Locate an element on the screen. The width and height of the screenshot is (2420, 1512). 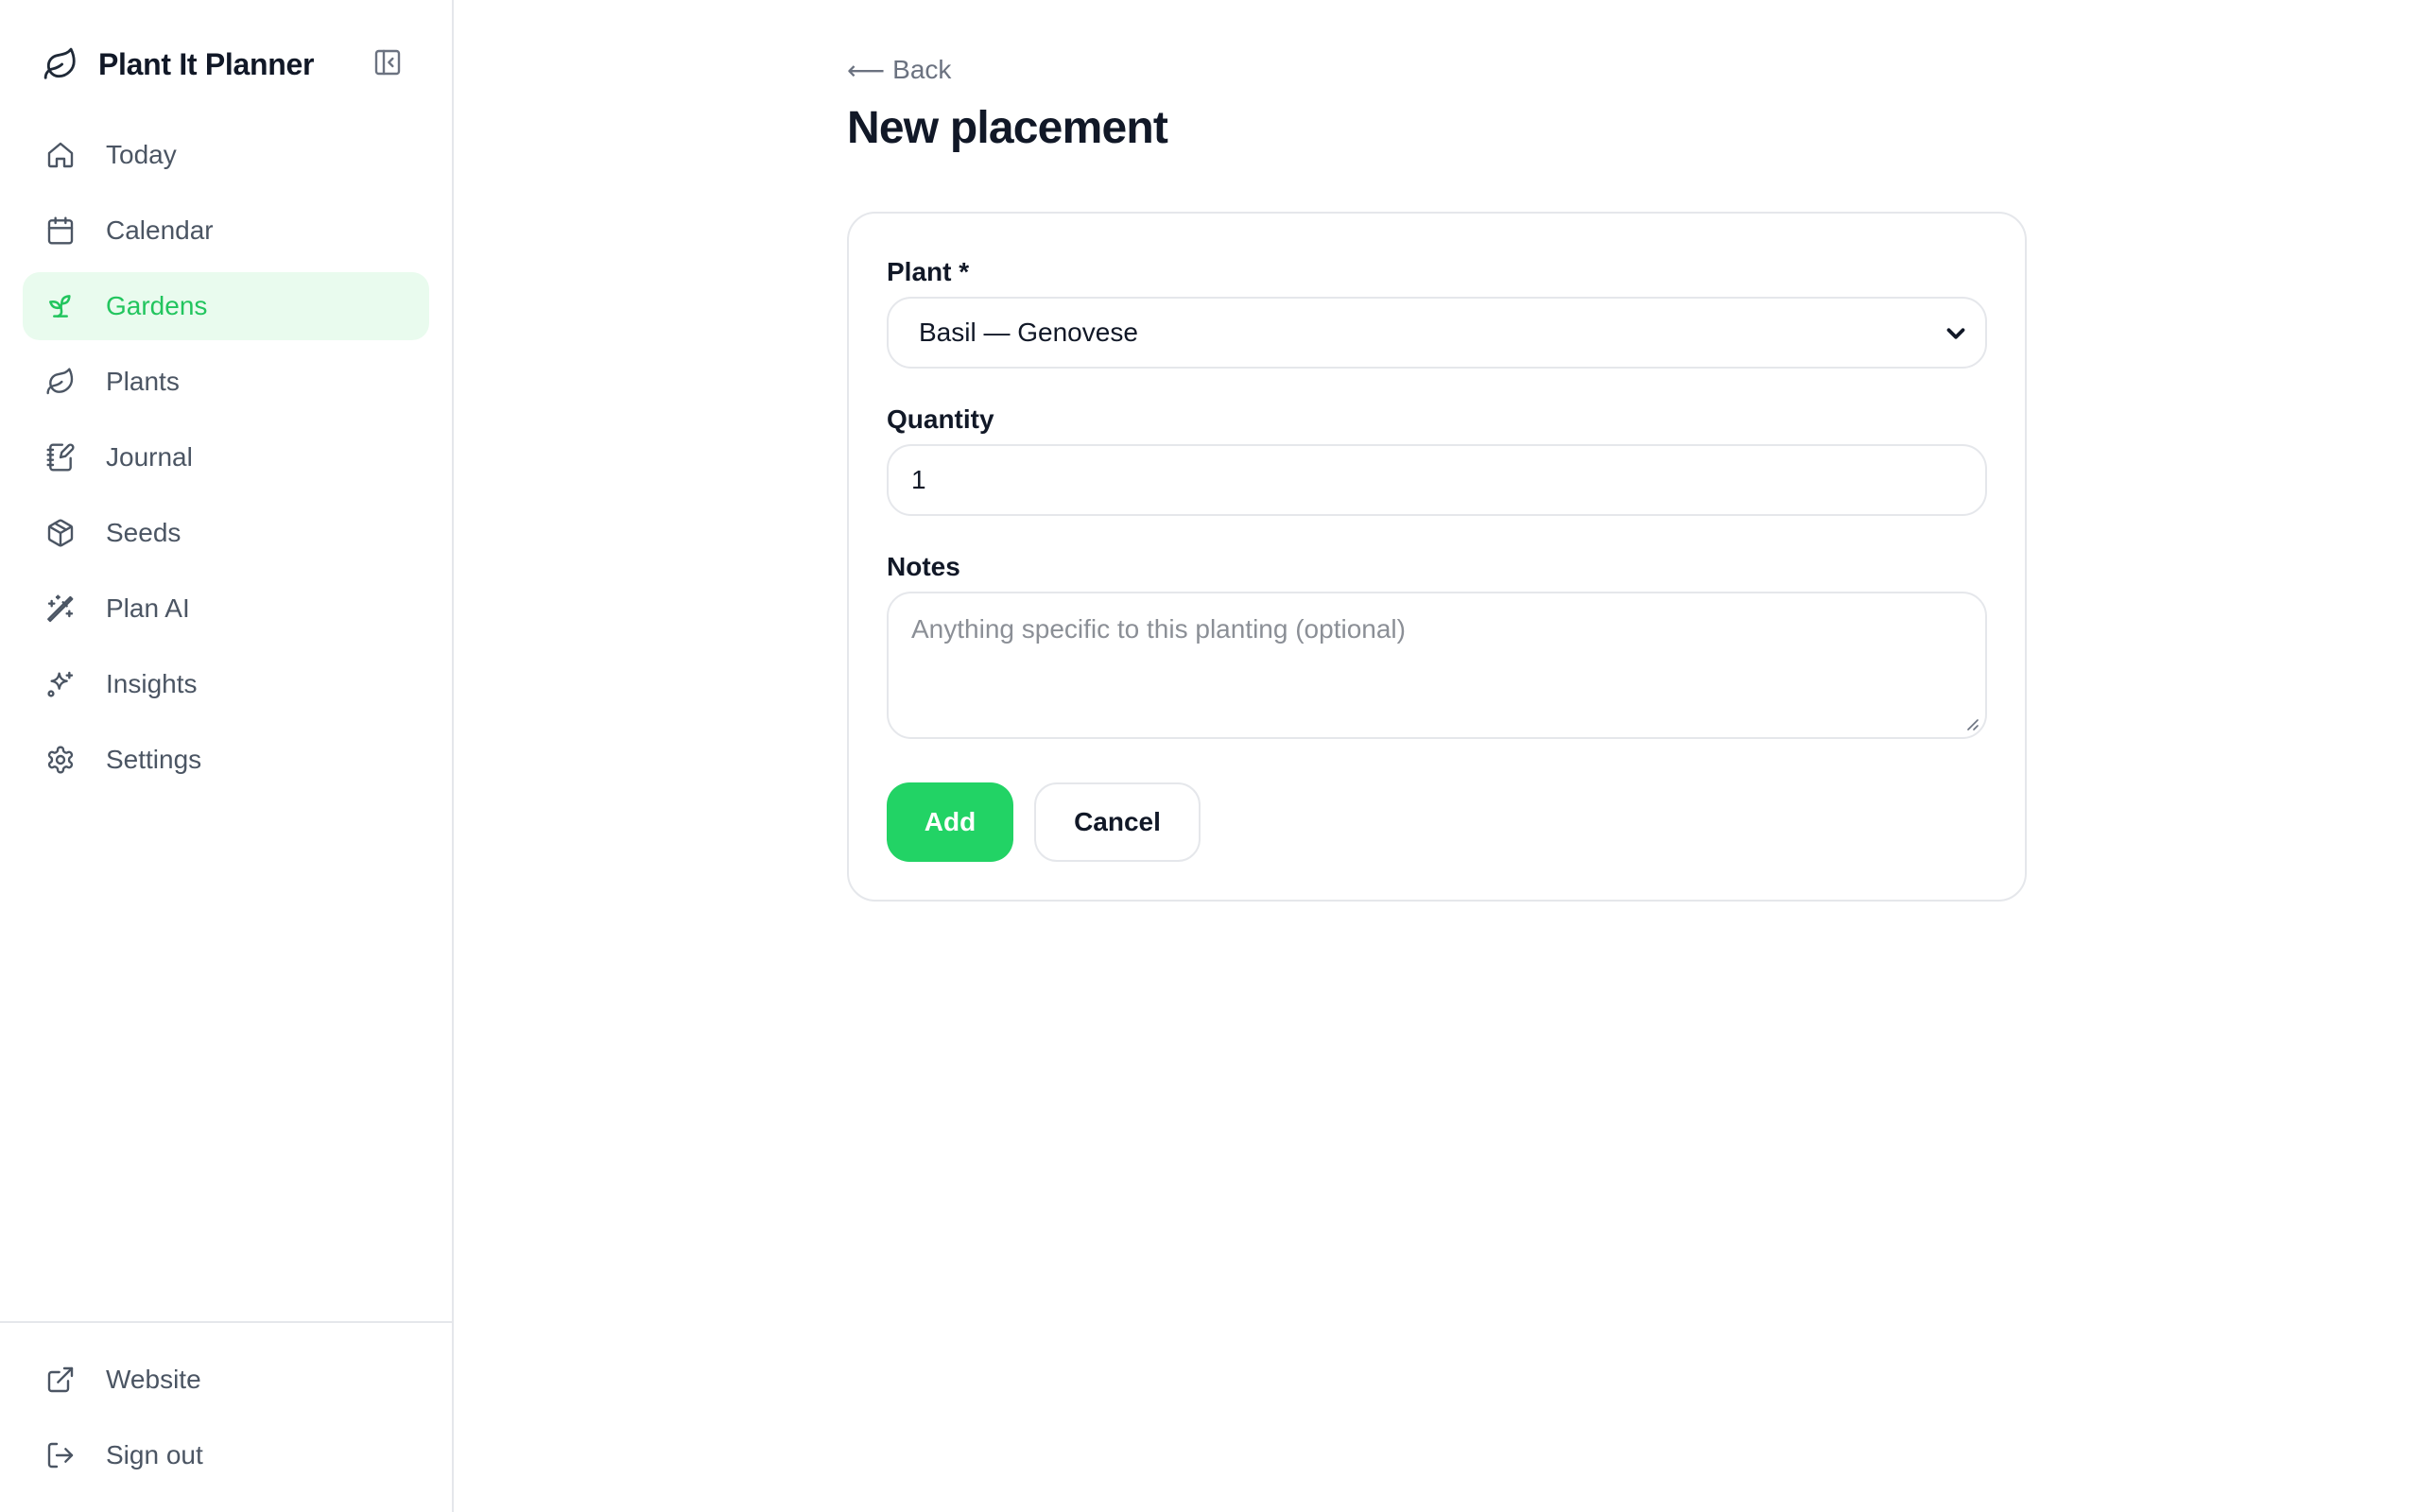
sidebar-item-calendar: Calendar is located at coordinates (226, 231).